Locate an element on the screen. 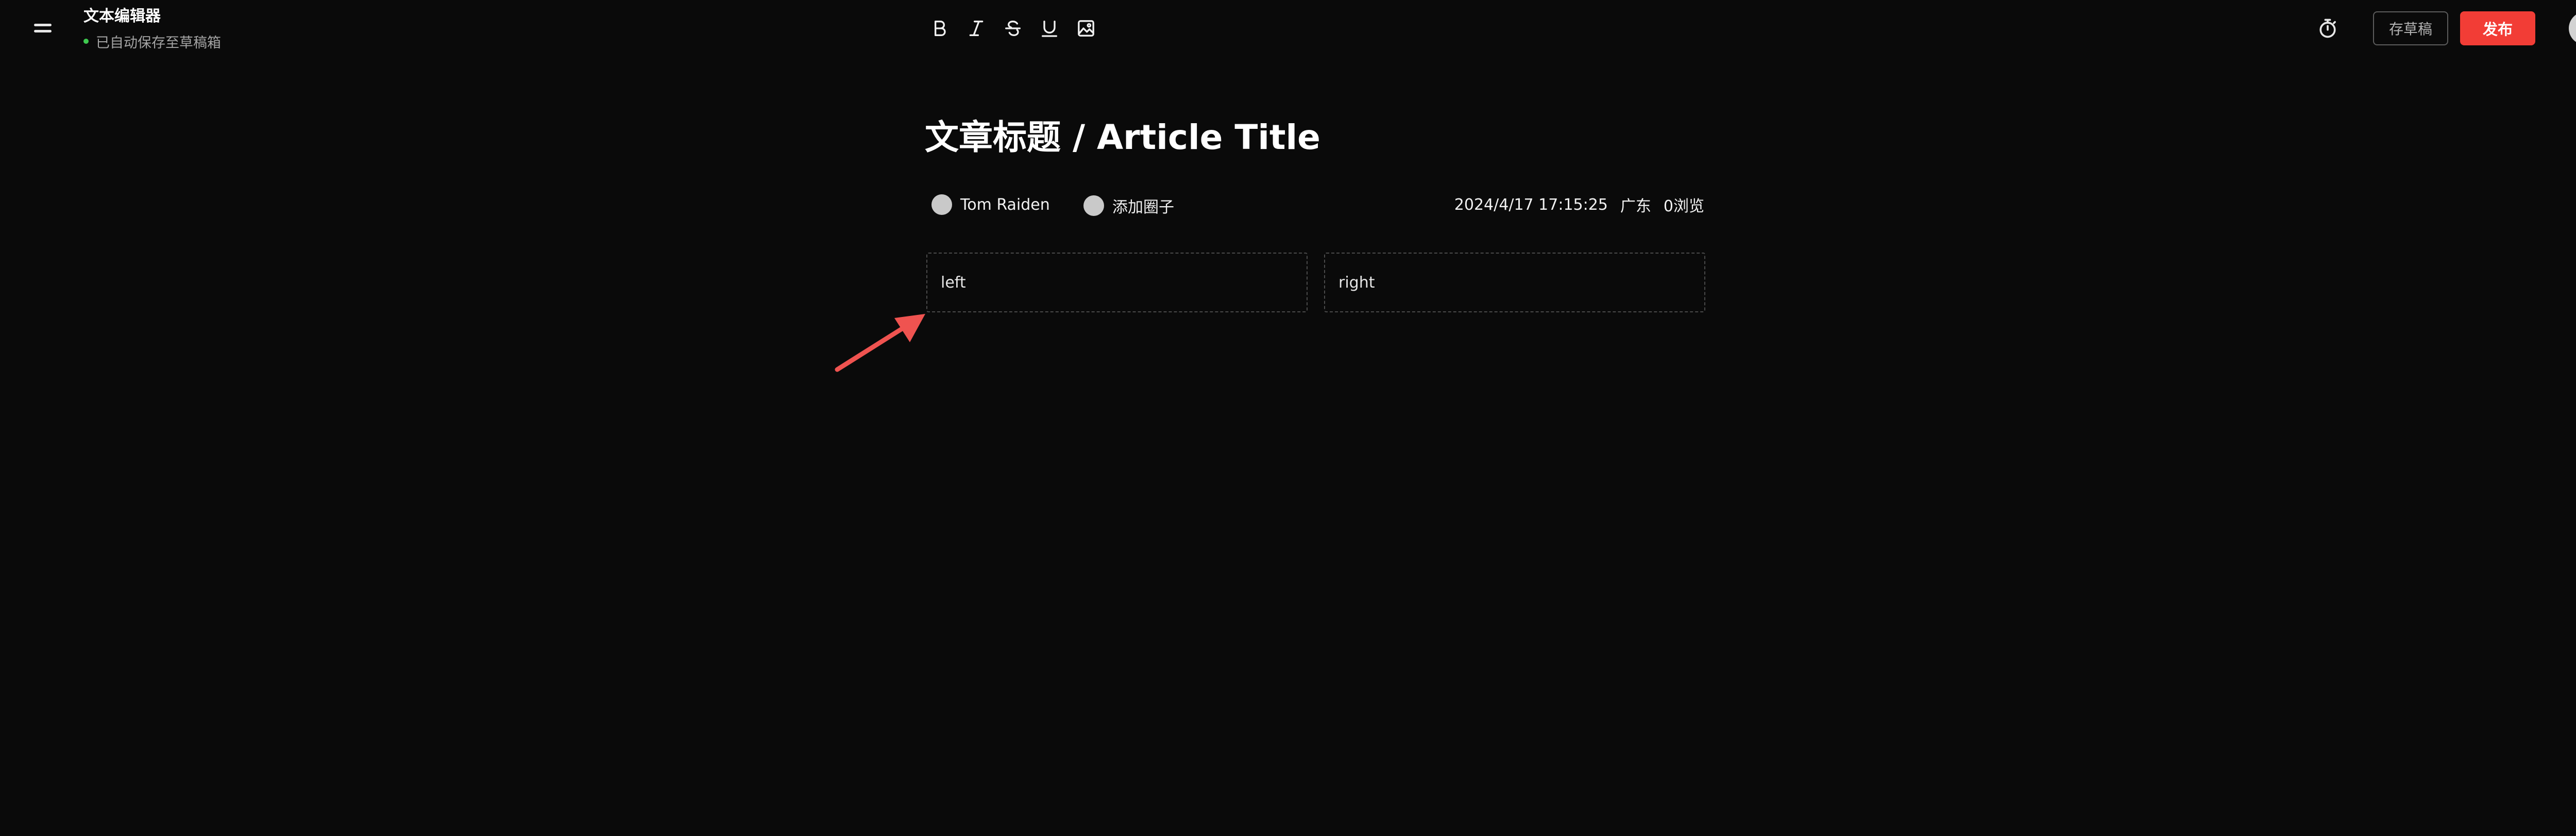  author-avatar is located at coordinates (941, 204).